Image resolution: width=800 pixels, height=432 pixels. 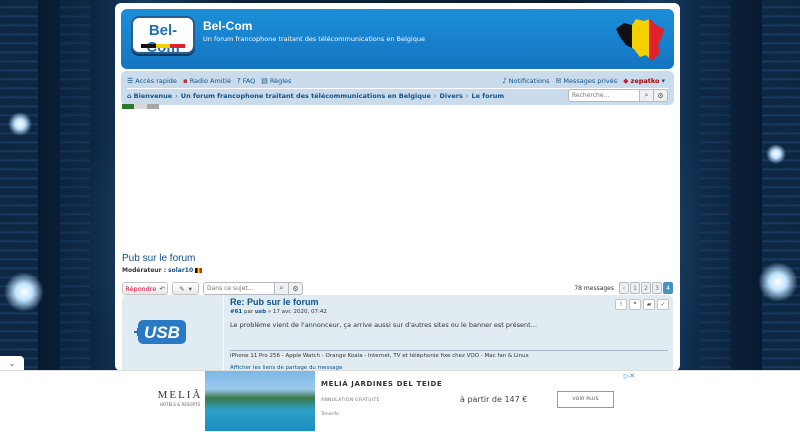 I want to click on reply-button: Répondre ↶, so click(x=145, y=288).